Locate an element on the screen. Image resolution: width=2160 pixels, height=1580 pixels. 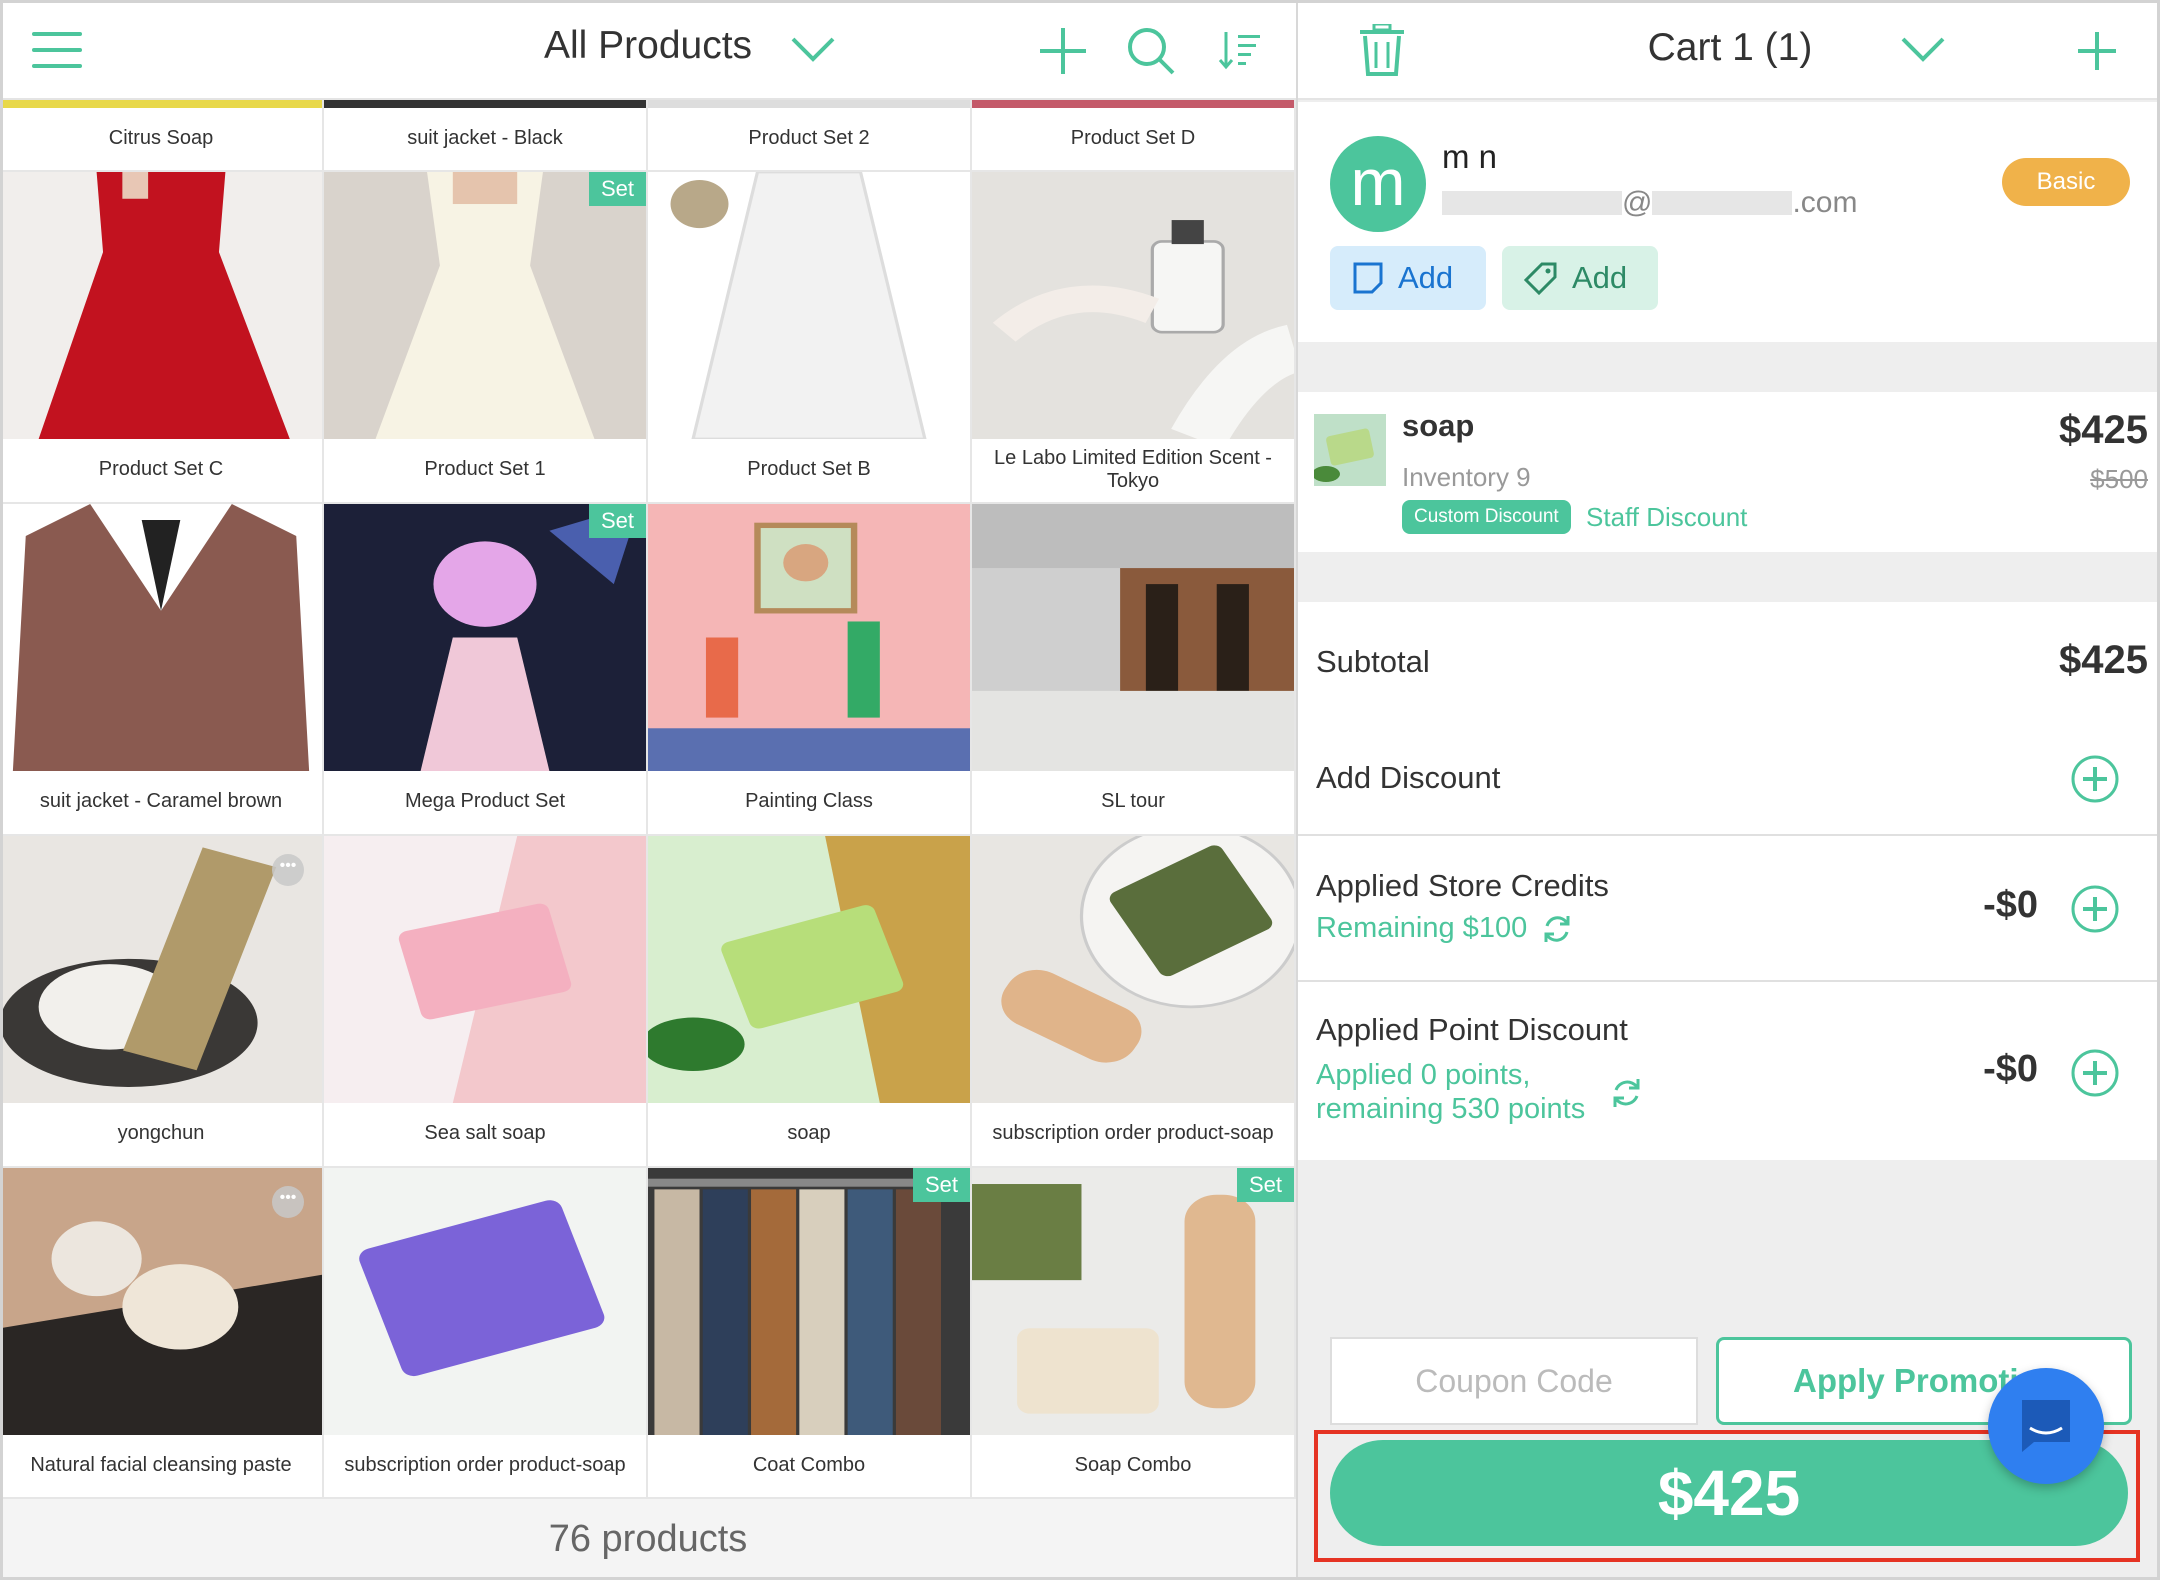
product-name: soap is located at coordinates (809, 1133).